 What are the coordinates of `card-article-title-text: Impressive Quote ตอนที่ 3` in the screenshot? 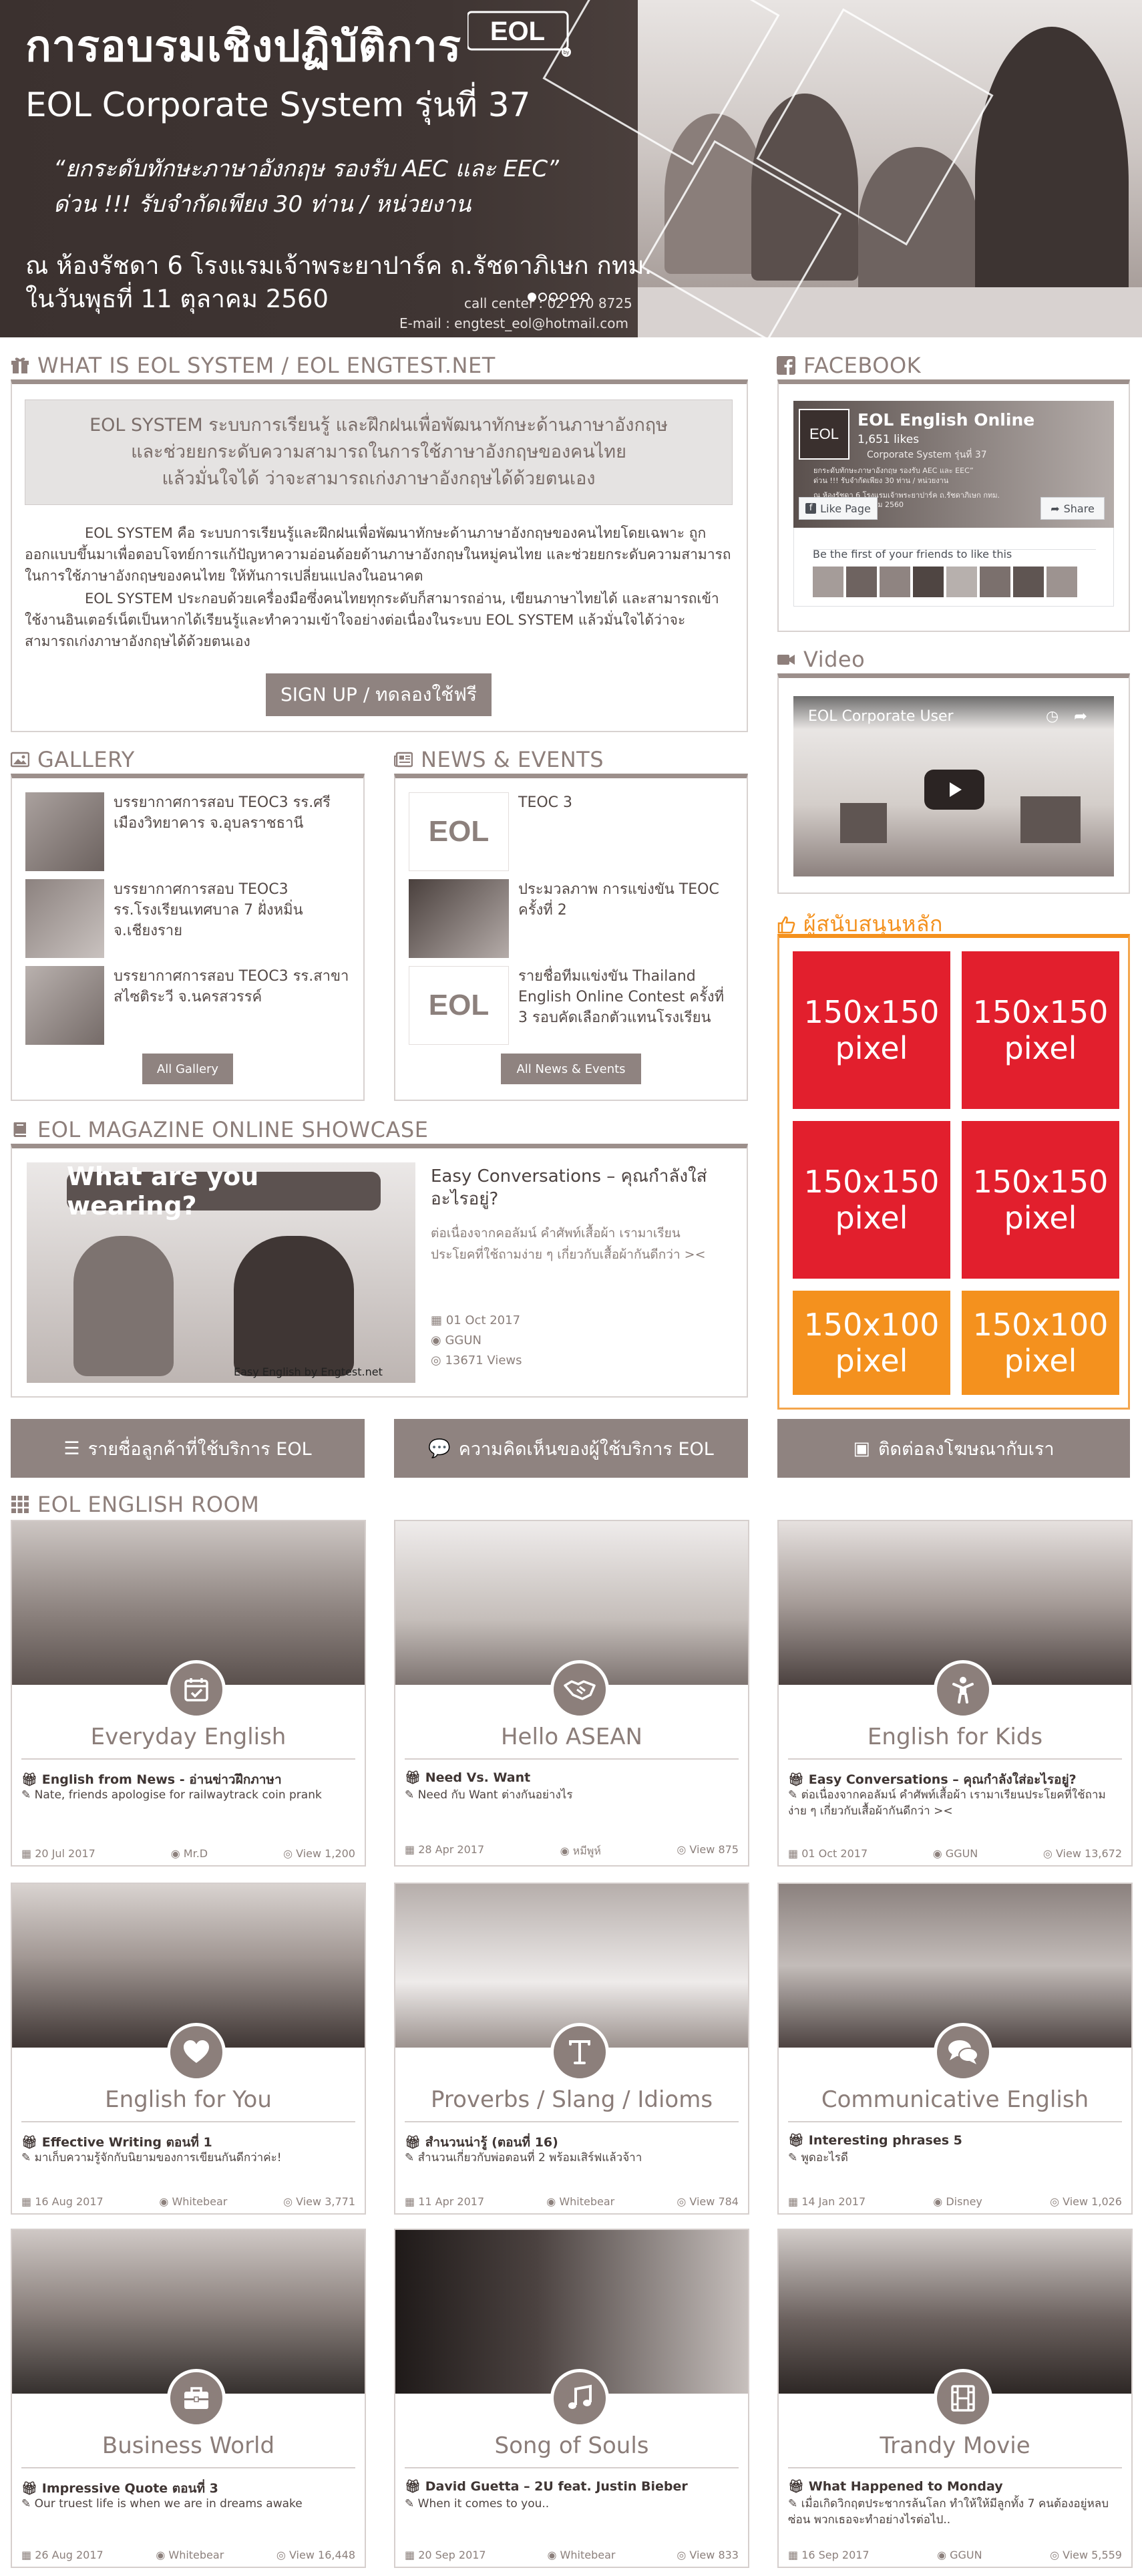 It's located at (130, 2488).